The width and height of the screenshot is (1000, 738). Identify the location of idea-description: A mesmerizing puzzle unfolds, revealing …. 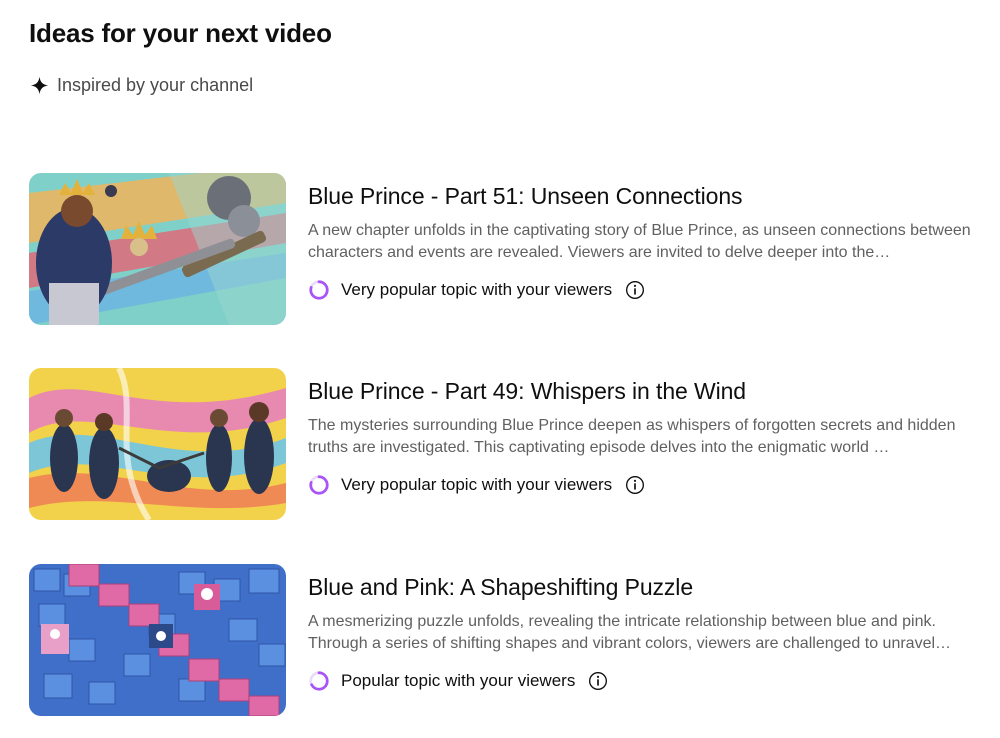
(630, 632).